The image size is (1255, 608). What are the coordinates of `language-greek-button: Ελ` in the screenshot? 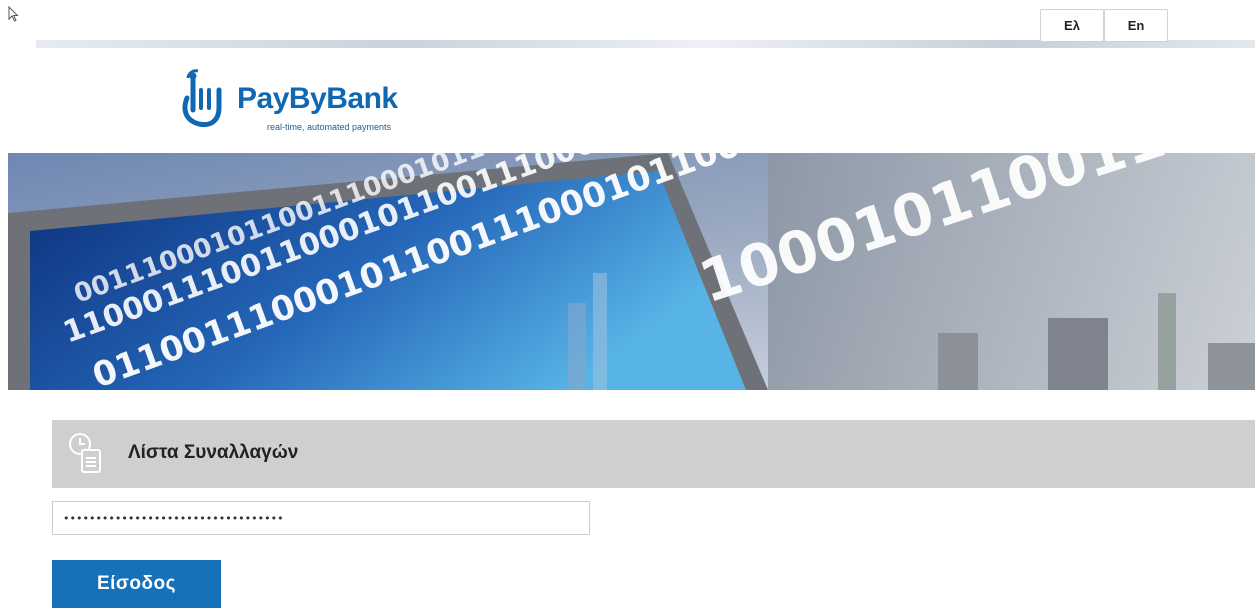 It's located at (1072, 25).